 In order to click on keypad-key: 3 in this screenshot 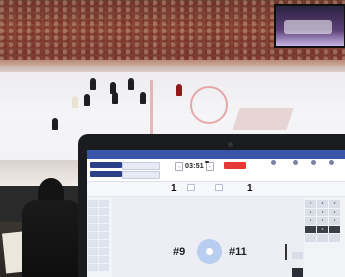, I will do `click(334, 221)`.